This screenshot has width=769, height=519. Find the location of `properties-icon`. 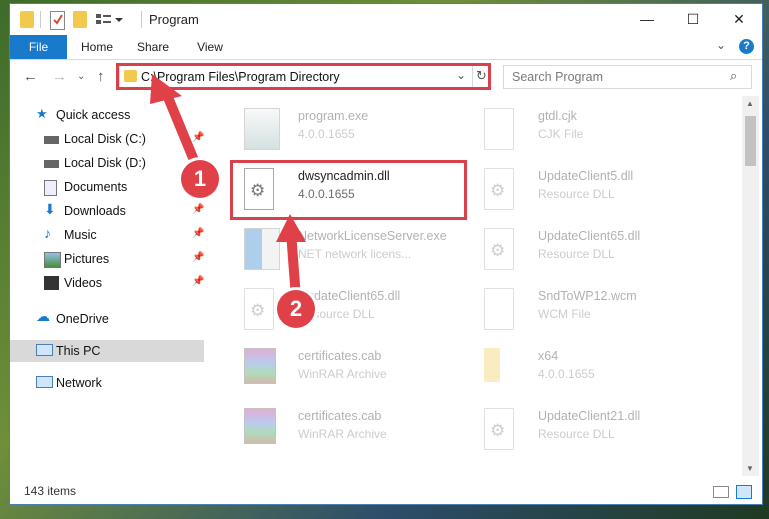

properties-icon is located at coordinates (57, 20).